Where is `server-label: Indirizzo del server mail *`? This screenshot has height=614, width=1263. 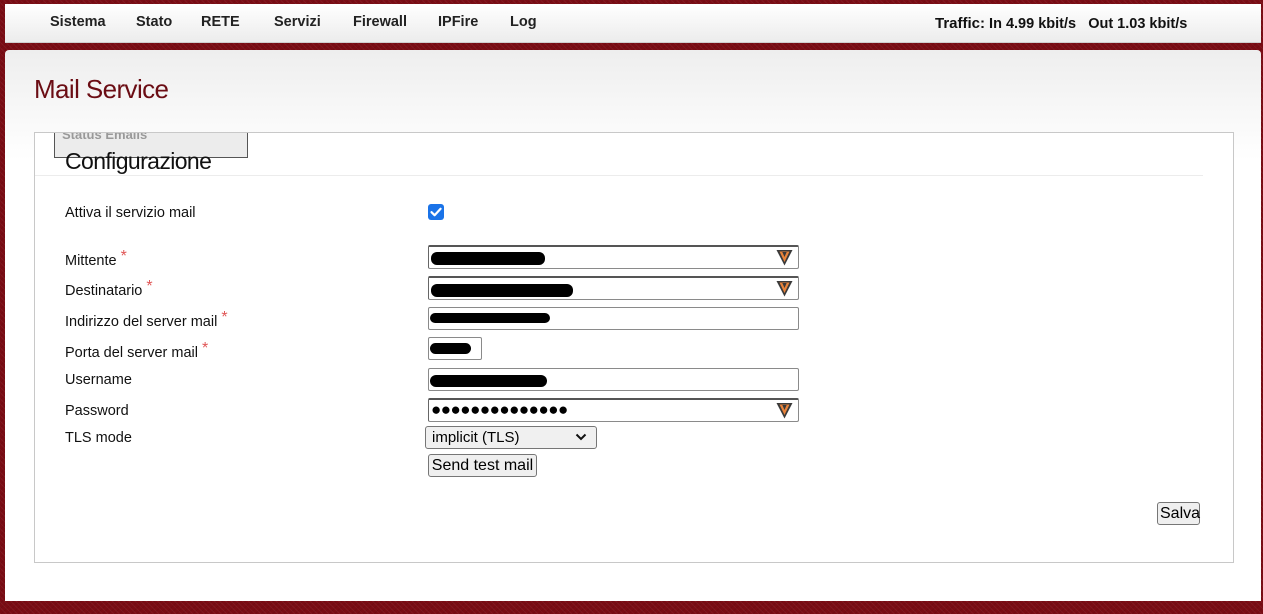 server-label: Indirizzo del server mail * is located at coordinates (146, 320).